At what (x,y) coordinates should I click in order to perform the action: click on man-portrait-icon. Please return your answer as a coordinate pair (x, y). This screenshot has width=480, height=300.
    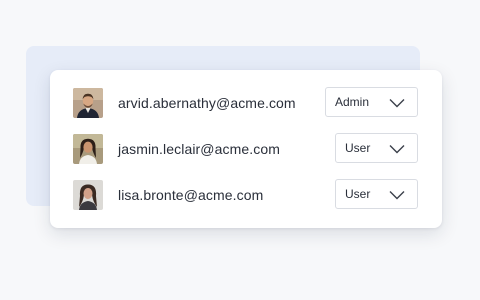
    Looking at the image, I should click on (88, 103).